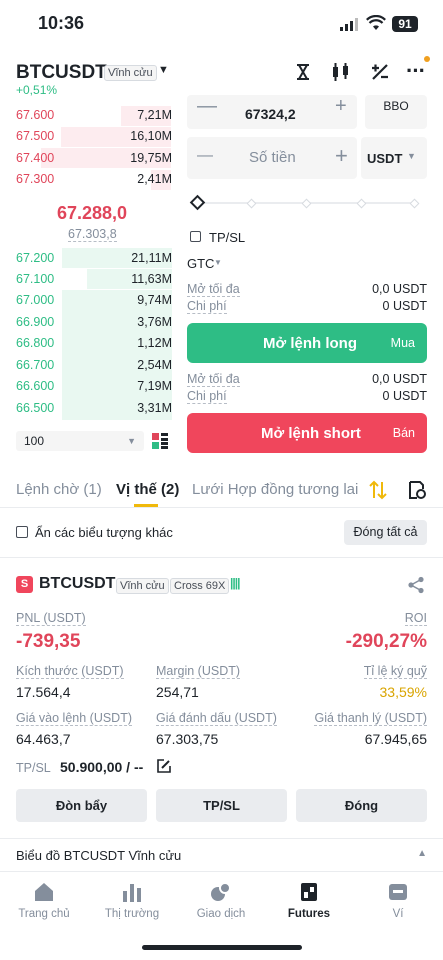  Describe the element at coordinates (37, 90) in the screenshot. I see `price-change: +0,51%` at that location.